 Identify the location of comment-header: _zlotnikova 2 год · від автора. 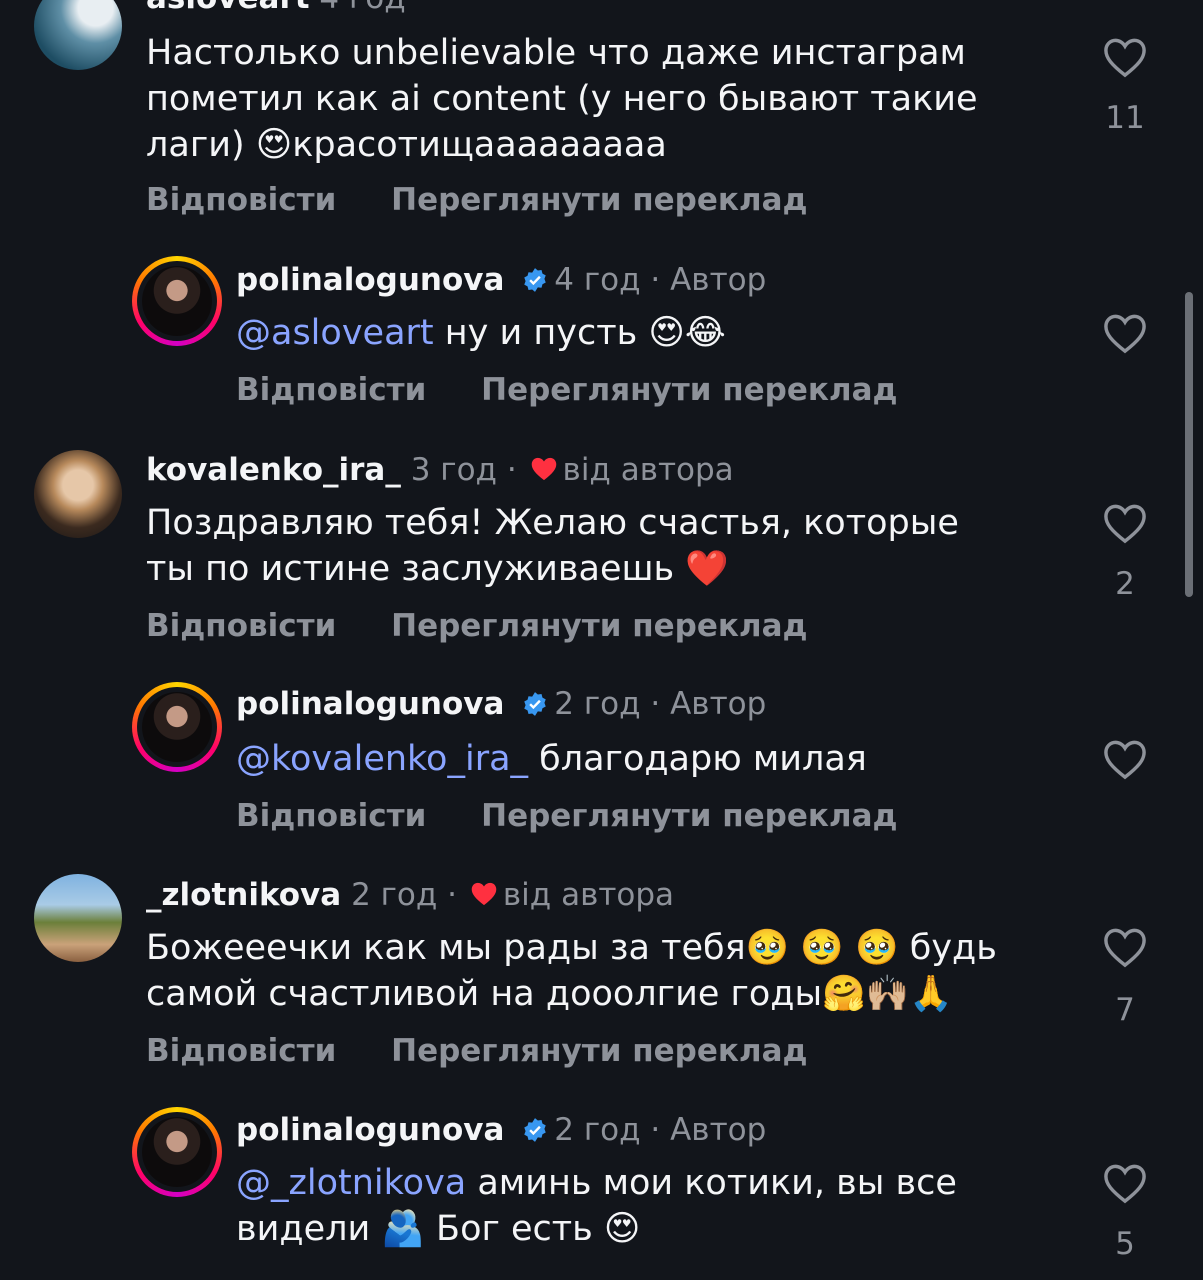
(410, 895).